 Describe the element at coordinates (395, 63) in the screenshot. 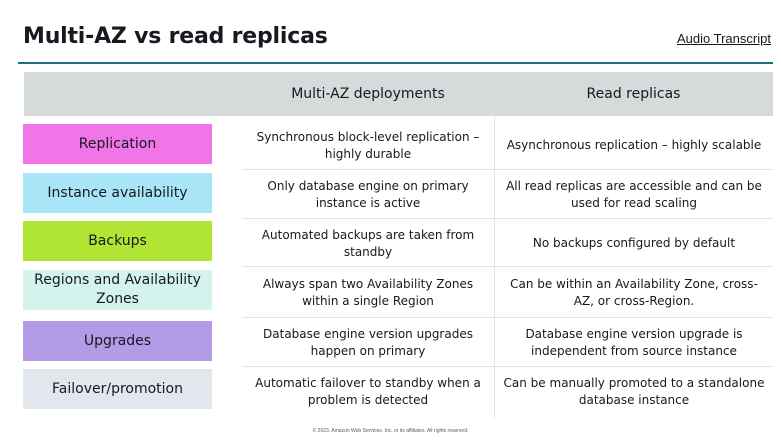

I see `title-divider` at that location.